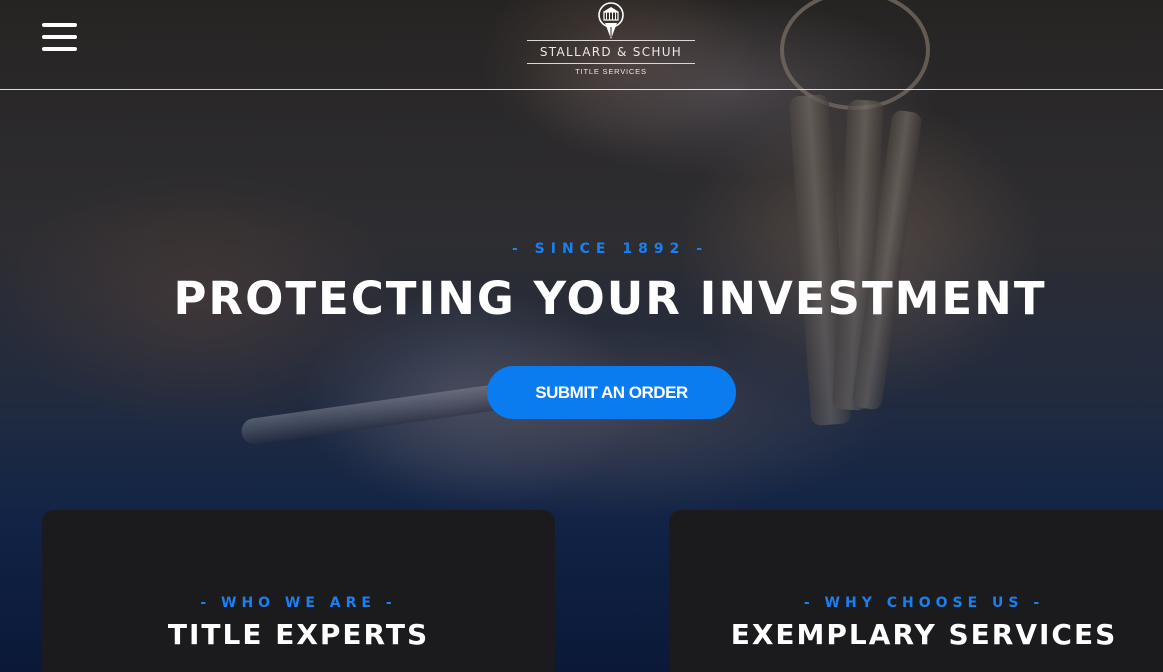 Image resolution: width=1163 pixels, height=672 pixels. I want to click on submit-order-button: SUBMIT AN ORDER, so click(611, 392).